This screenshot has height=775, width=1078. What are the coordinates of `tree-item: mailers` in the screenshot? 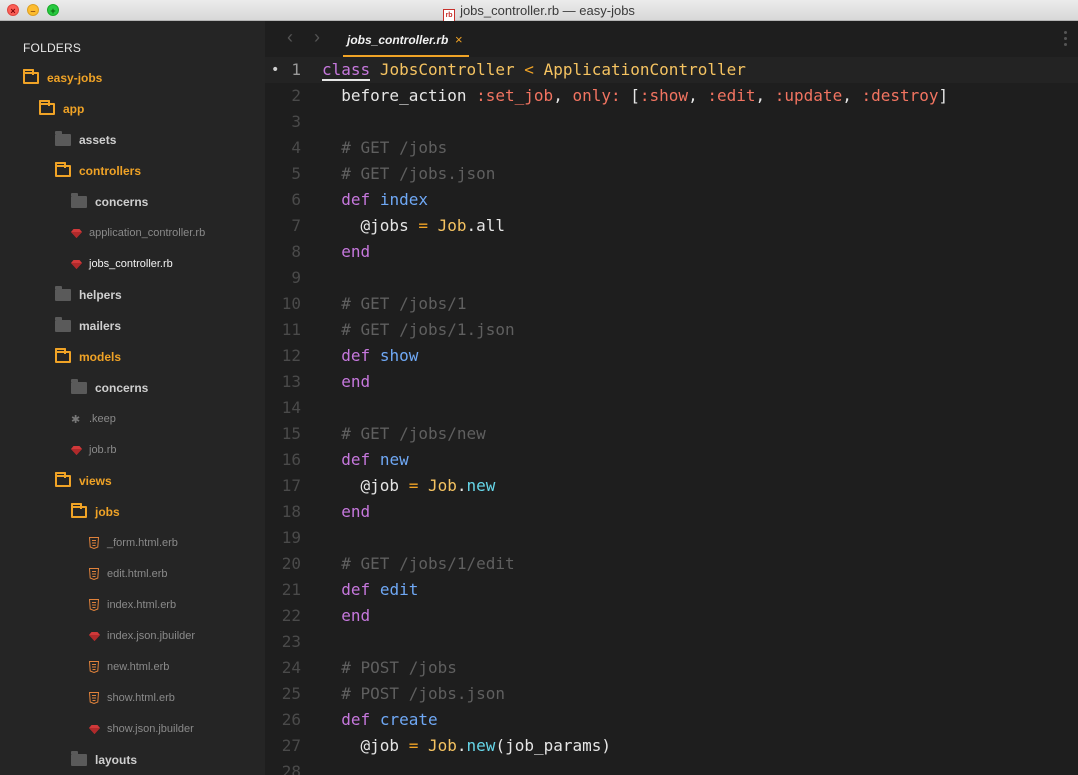 It's located at (88, 326).